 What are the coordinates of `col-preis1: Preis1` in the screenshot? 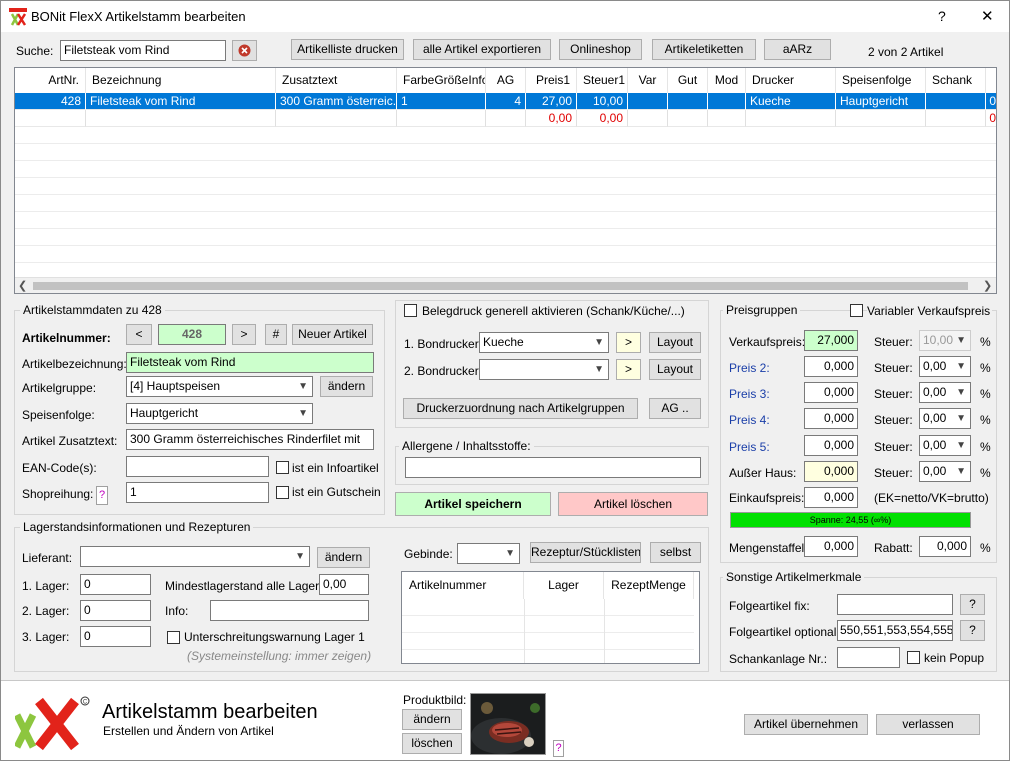 It's located at (551, 80).